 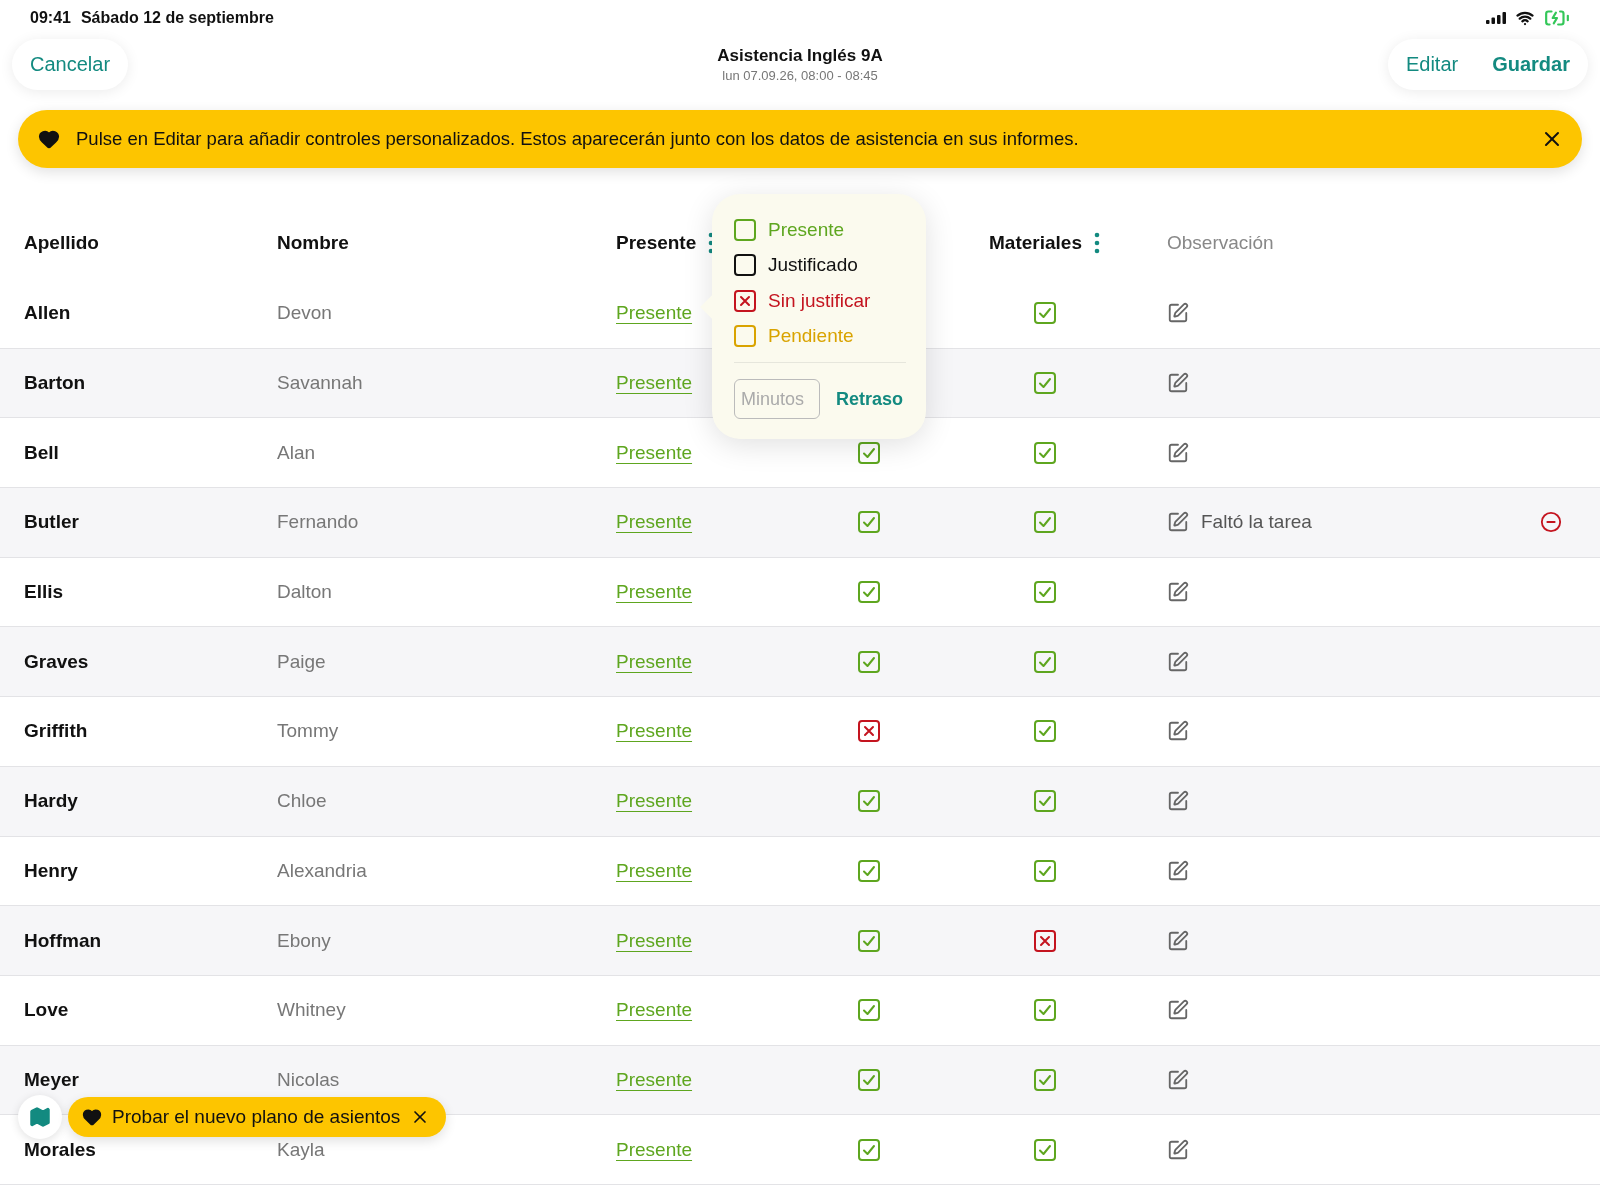 What do you see at coordinates (305, 592) in the screenshot?
I see `first-name: Dalton` at bounding box center [305, 592].